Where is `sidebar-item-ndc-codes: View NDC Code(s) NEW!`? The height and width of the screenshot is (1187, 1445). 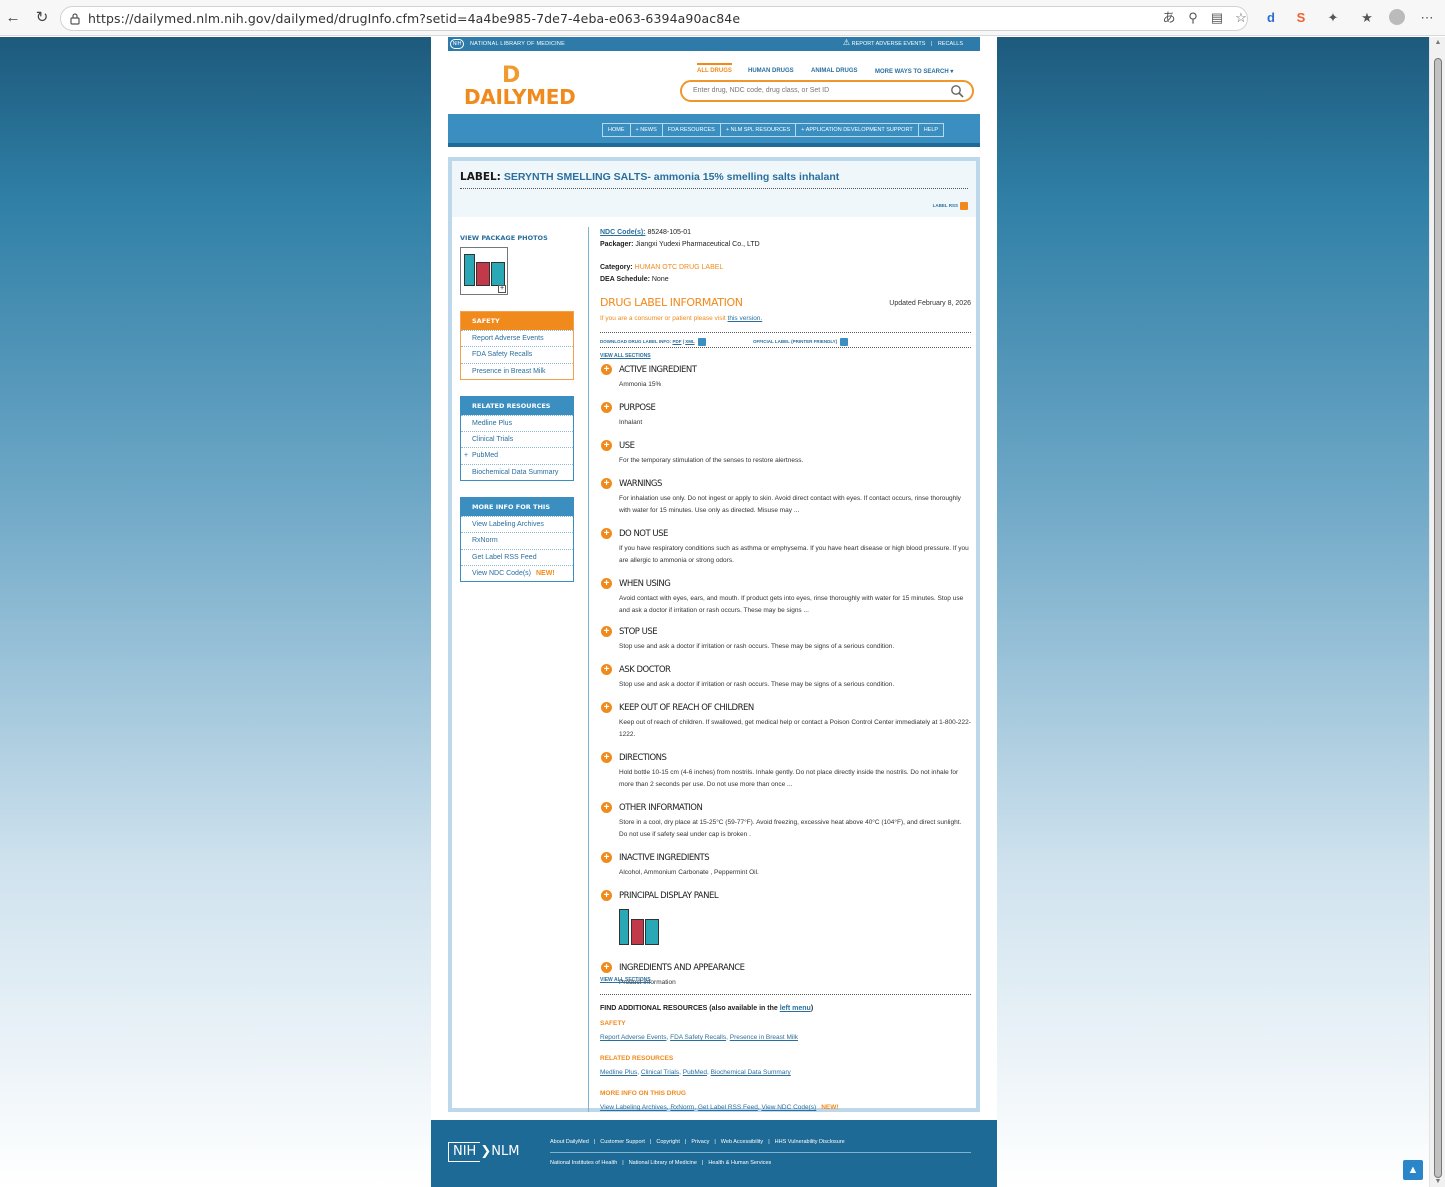
sidebar-item-ndc-codes: View NDC Code(s) NEW! is located at coordinates (517, 572).